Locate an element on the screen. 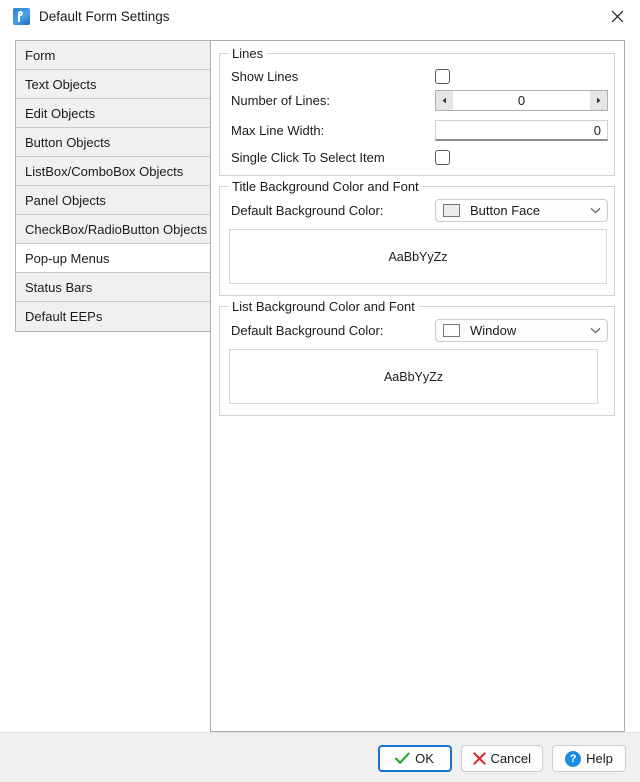  window-title: Default Form Settings is located at coordinates (104, 16).